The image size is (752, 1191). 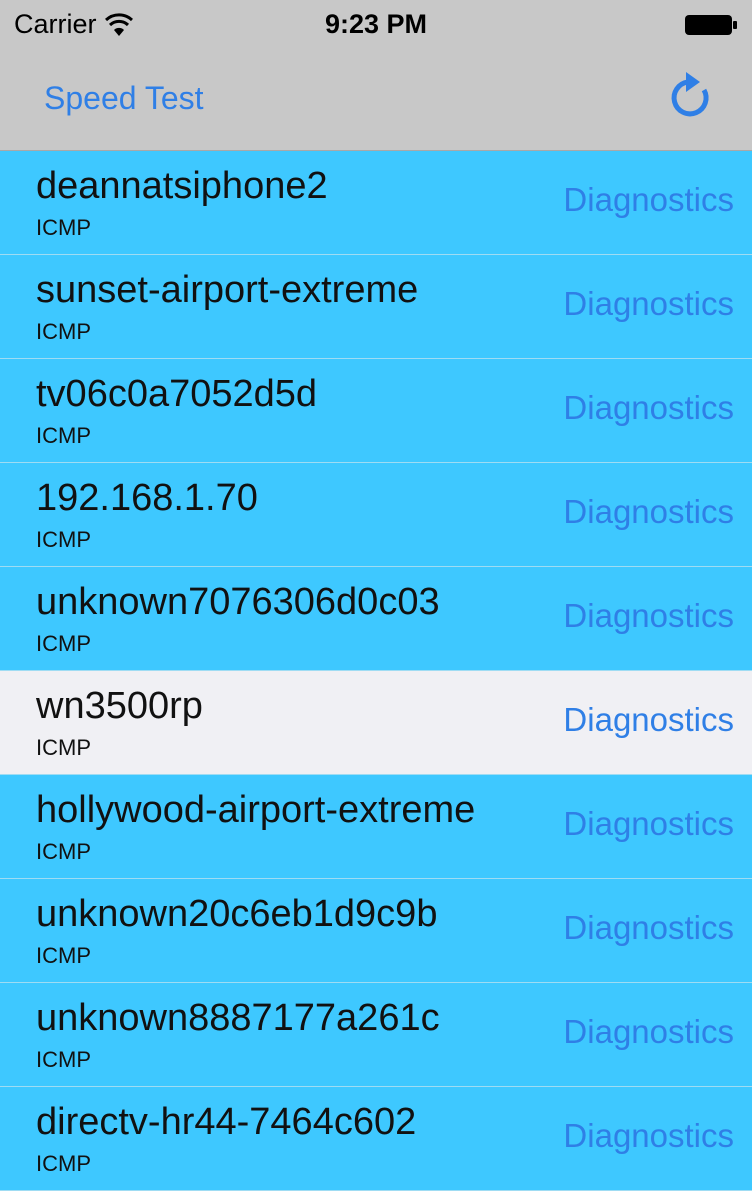 I want to click on list-item: unknown7076306d0c03 ICMP Diagnostics, so click(x=376, y=619).